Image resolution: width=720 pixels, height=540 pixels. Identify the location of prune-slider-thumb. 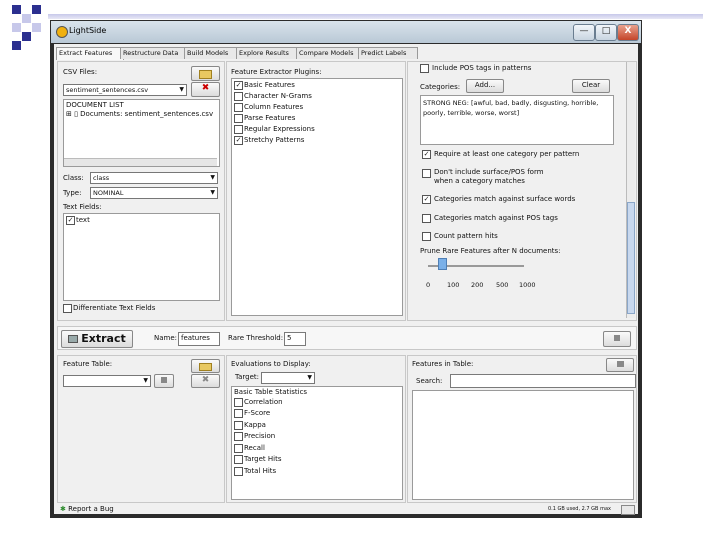
(442, 264).